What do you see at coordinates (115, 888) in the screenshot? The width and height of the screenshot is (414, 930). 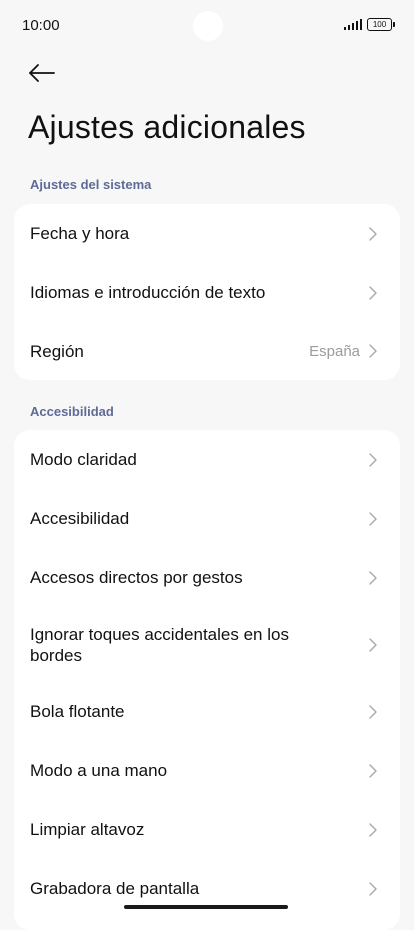 I see `row-label: Grabadora de pantalla` at bounding box center [115, 888].